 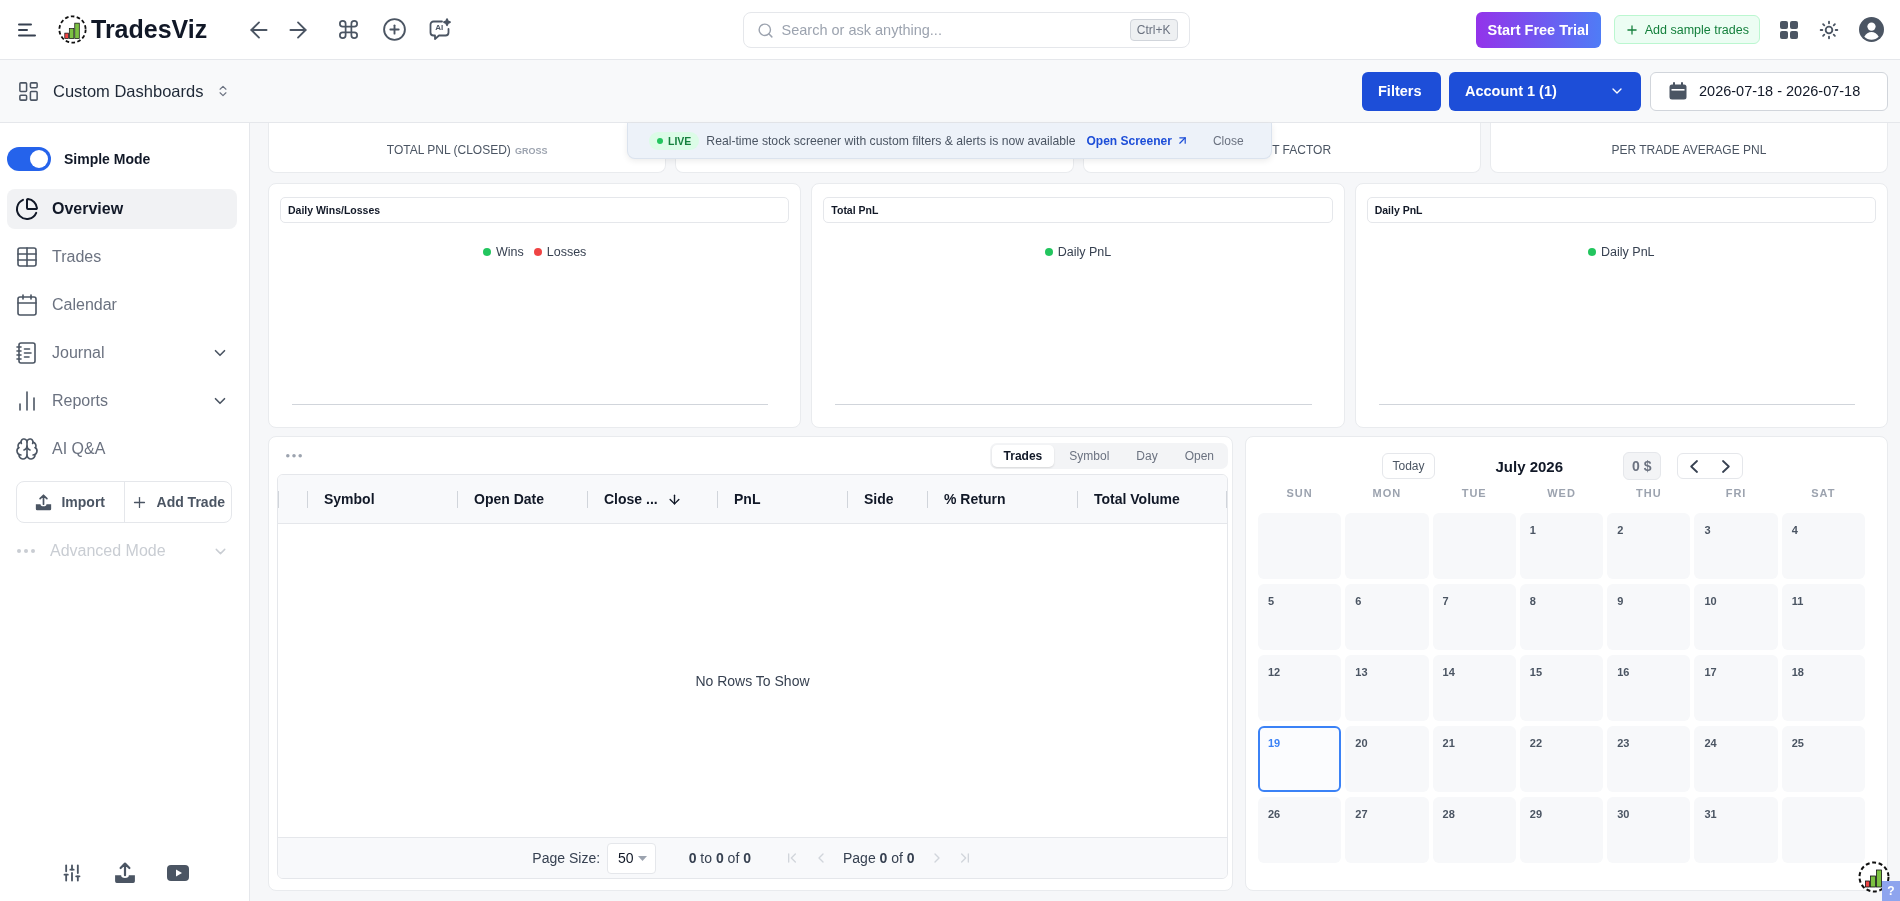 I want to click on column-header: Symbol, so click(x=382, y=499).